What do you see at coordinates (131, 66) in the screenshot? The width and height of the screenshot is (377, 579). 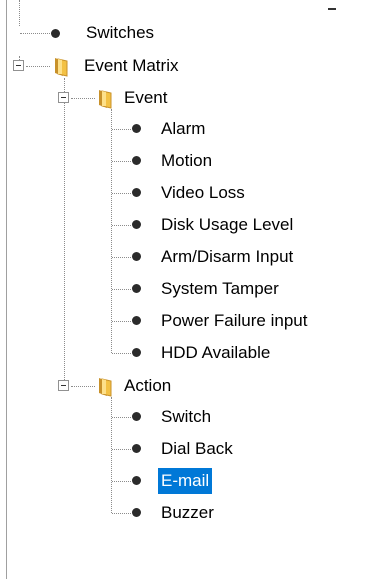 I see `tree-item-event-matrix: Event Matrix` at bounding box center [131, 66].